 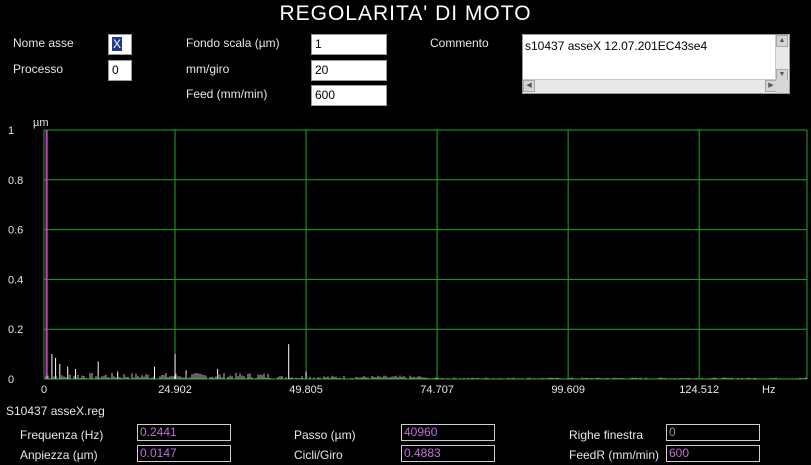 I want to click on y-tick-label: 0.4, so click(x=15, y=280).